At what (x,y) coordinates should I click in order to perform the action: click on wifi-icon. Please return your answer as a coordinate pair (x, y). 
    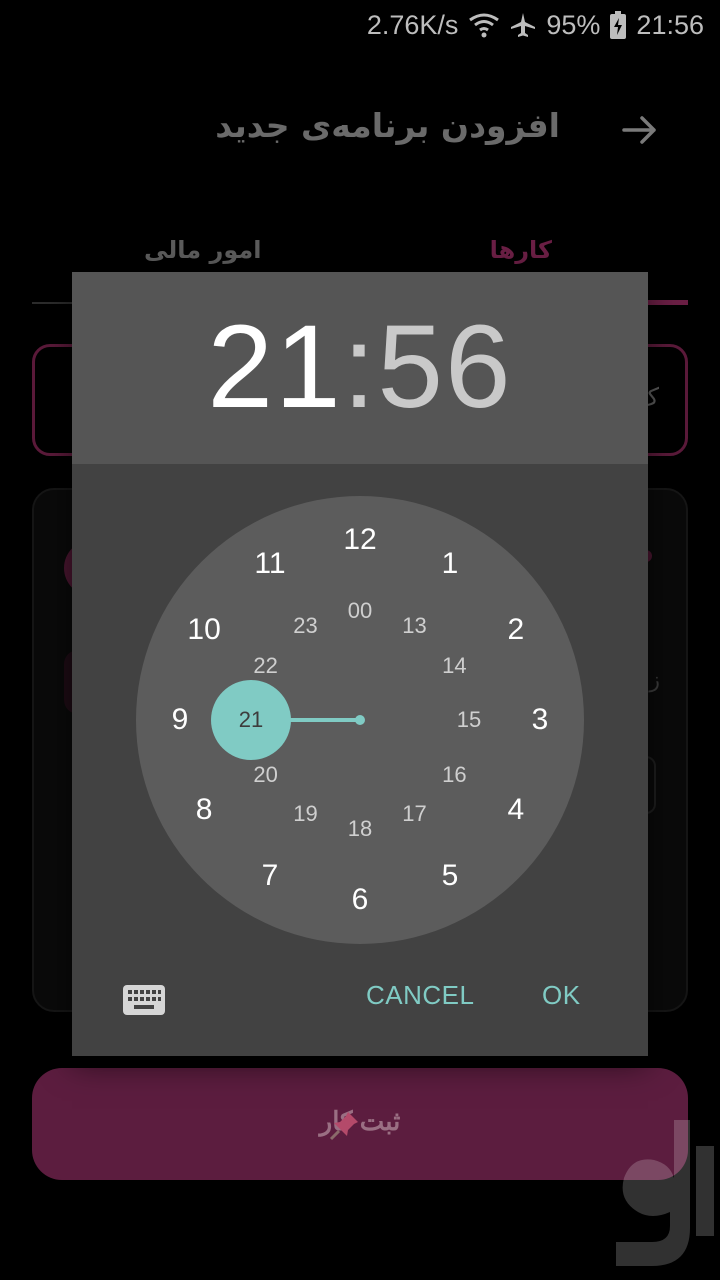
    Looking at the image, I should click on (484, 25).